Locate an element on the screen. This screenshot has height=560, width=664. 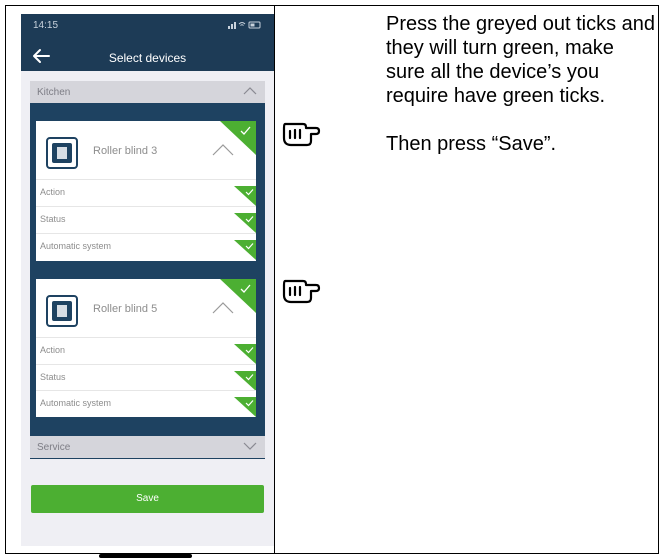
top-bar: 14:15 Select devices is located at coordinates (147, 42).